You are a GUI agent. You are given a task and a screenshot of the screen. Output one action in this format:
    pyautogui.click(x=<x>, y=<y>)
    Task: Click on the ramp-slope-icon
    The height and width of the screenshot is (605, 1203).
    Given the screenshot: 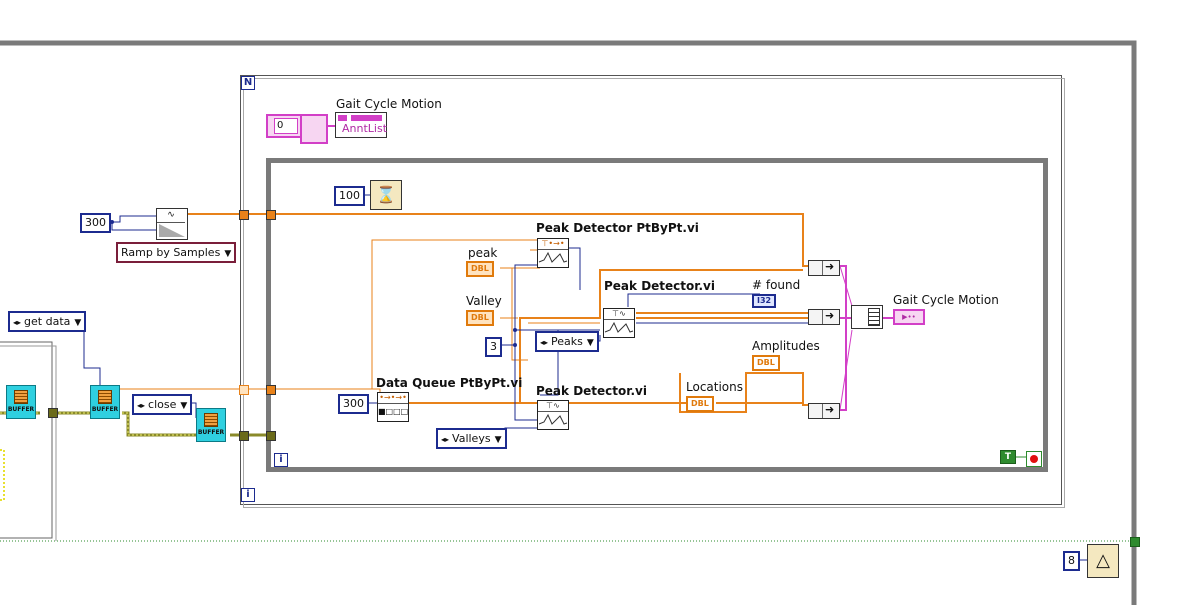 What is the action you would take?
    pyautogui.click(x=172, y=230)
    